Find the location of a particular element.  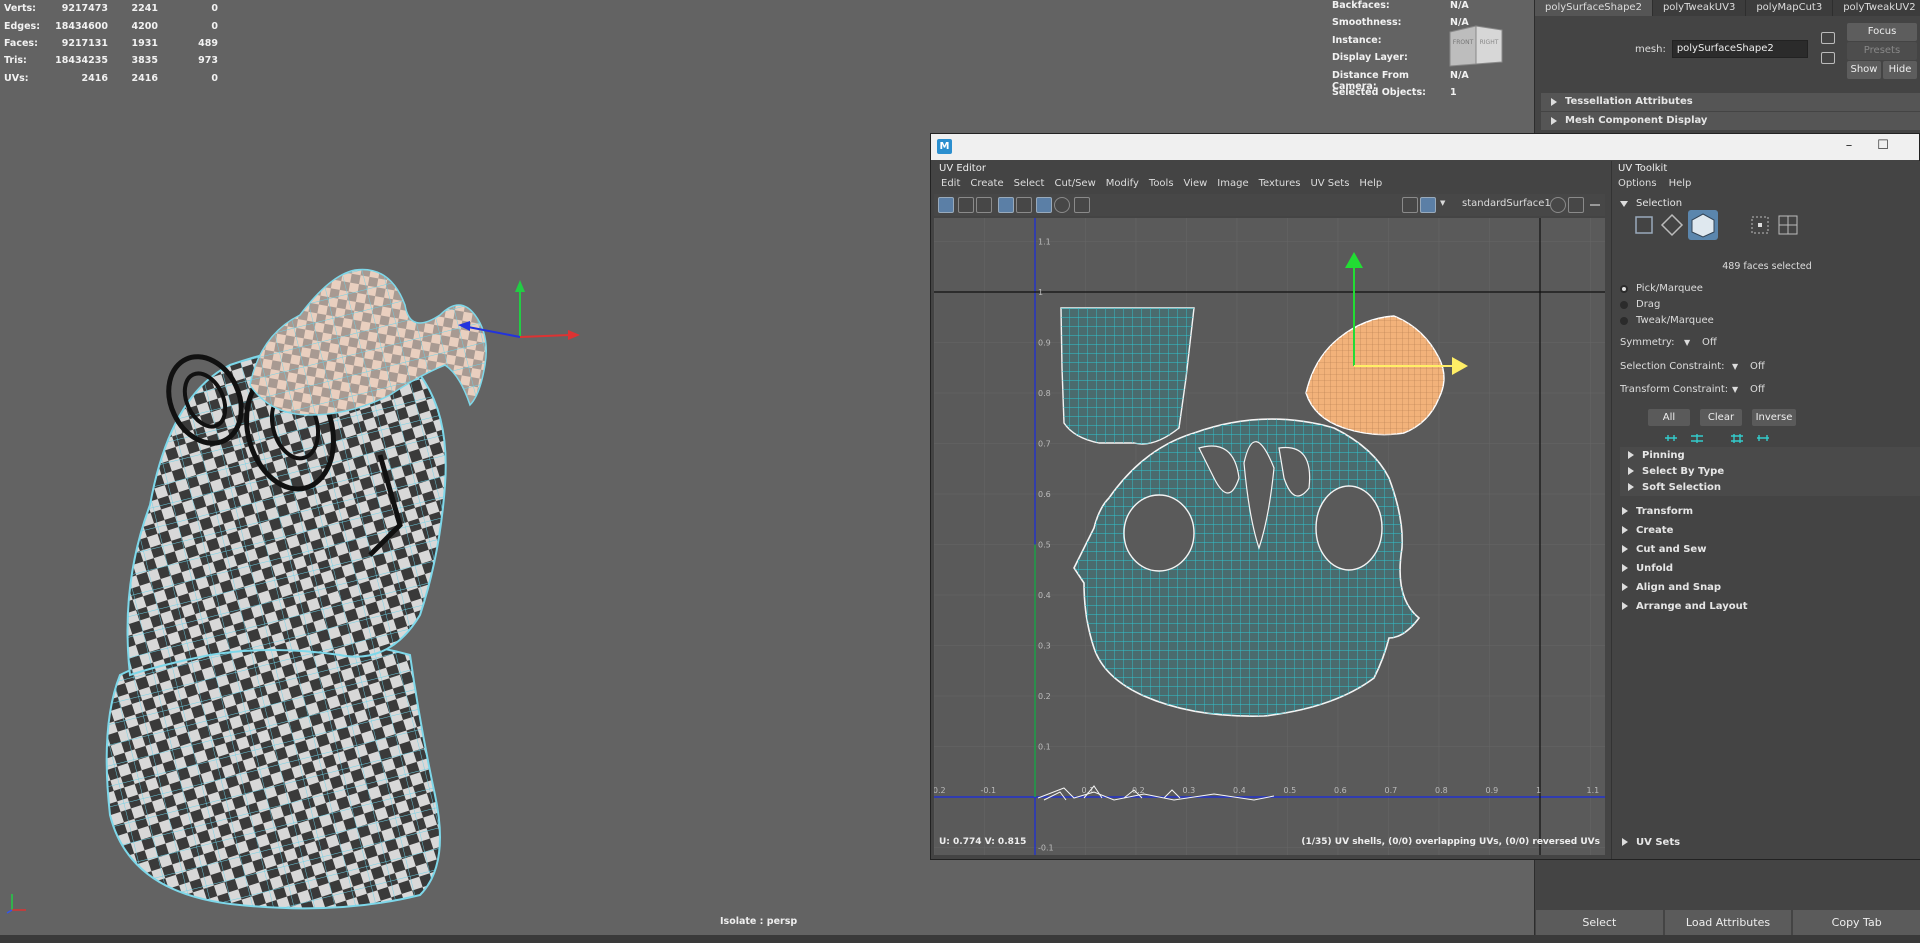

select-button: Select is located at coordinates (1599, 922).